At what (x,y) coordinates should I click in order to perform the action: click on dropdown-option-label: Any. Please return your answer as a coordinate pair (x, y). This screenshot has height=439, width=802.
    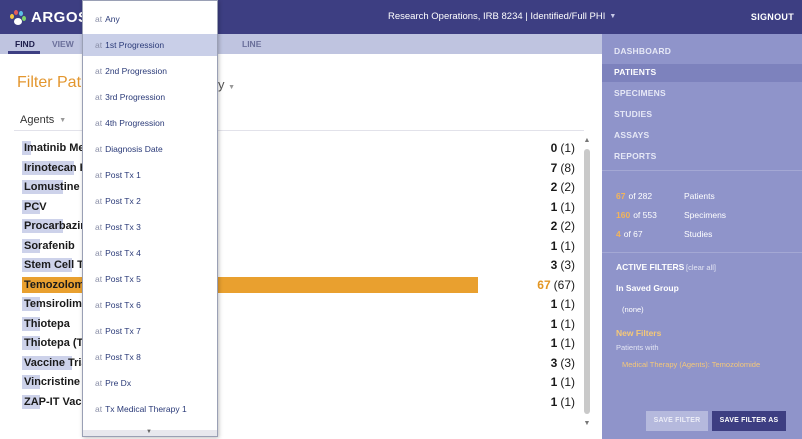
    Looking at the image, I should click on (112, 19).